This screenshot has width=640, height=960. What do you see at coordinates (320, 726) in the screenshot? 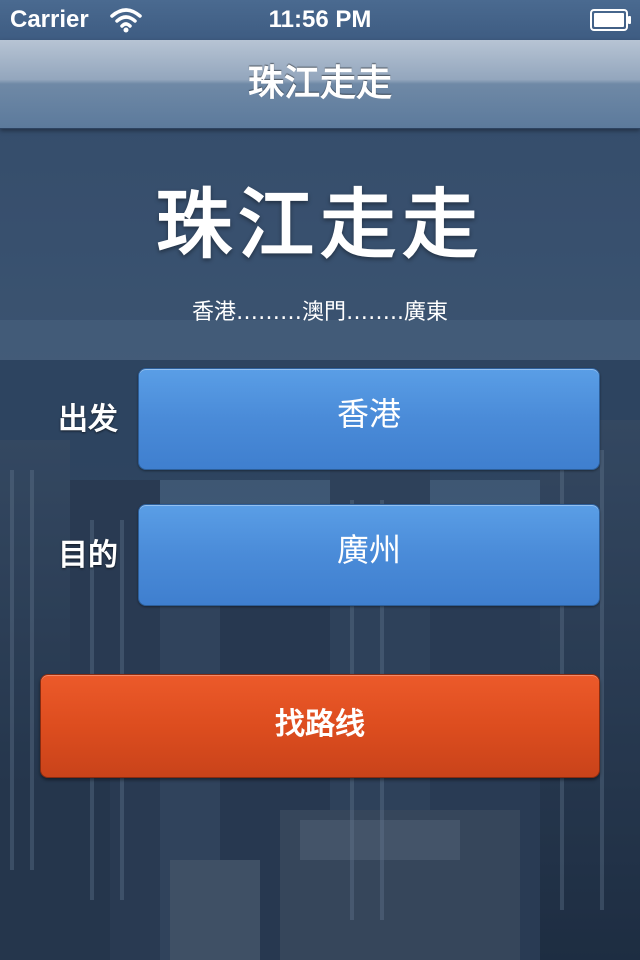
I see `find-route-button: 找路线` at bounding box center [320, 726].